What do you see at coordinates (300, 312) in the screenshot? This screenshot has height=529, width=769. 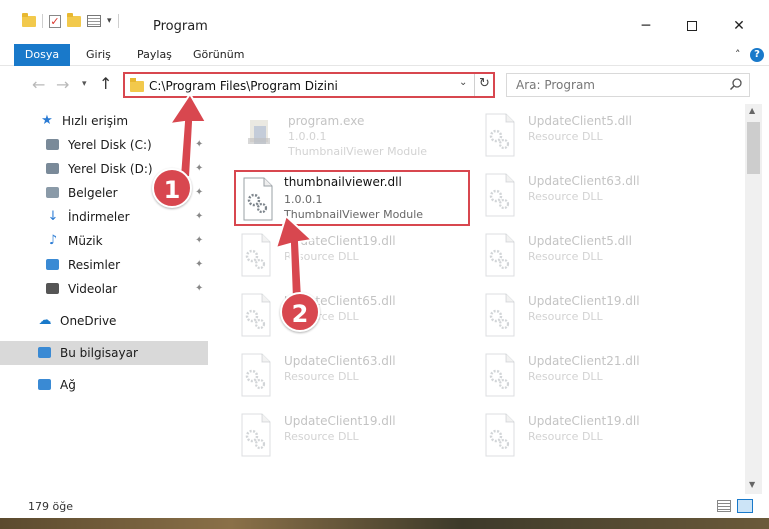 I see `step-badge-2: 2` at bounding box center [300, 312].